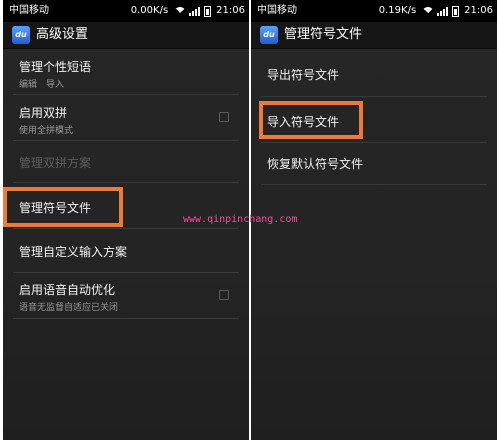  Describe the element at coordinates (55, 67) in the screenshot. I see `menu-item-label: 管理个性短语` at that location.